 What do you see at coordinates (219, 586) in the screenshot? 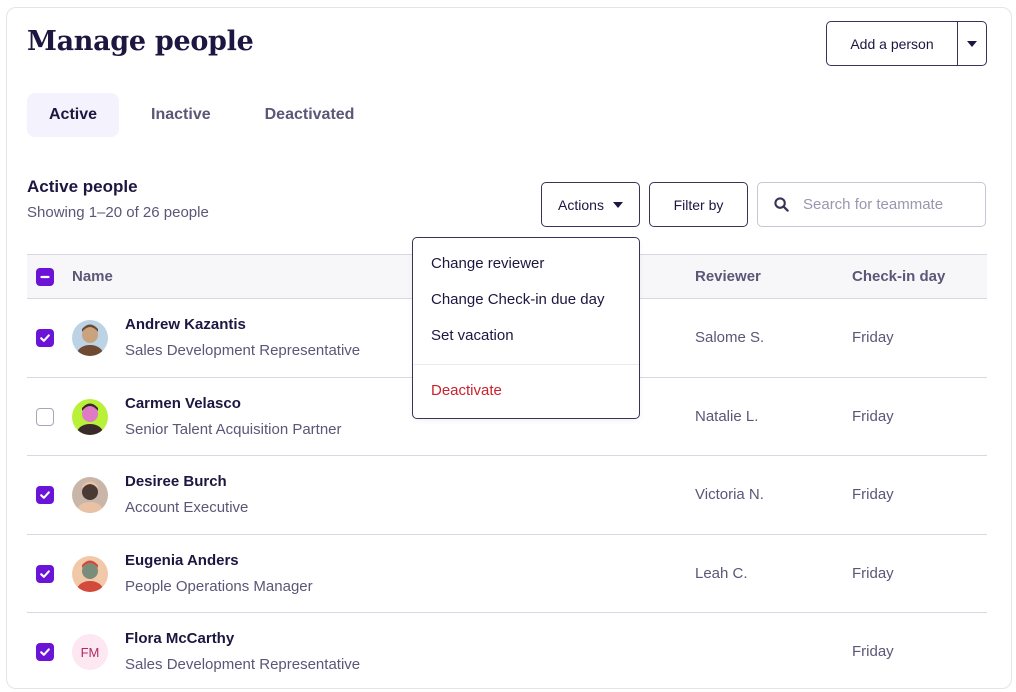
I see `person-role: People Operations Manager` at bounding box center [219, 586].